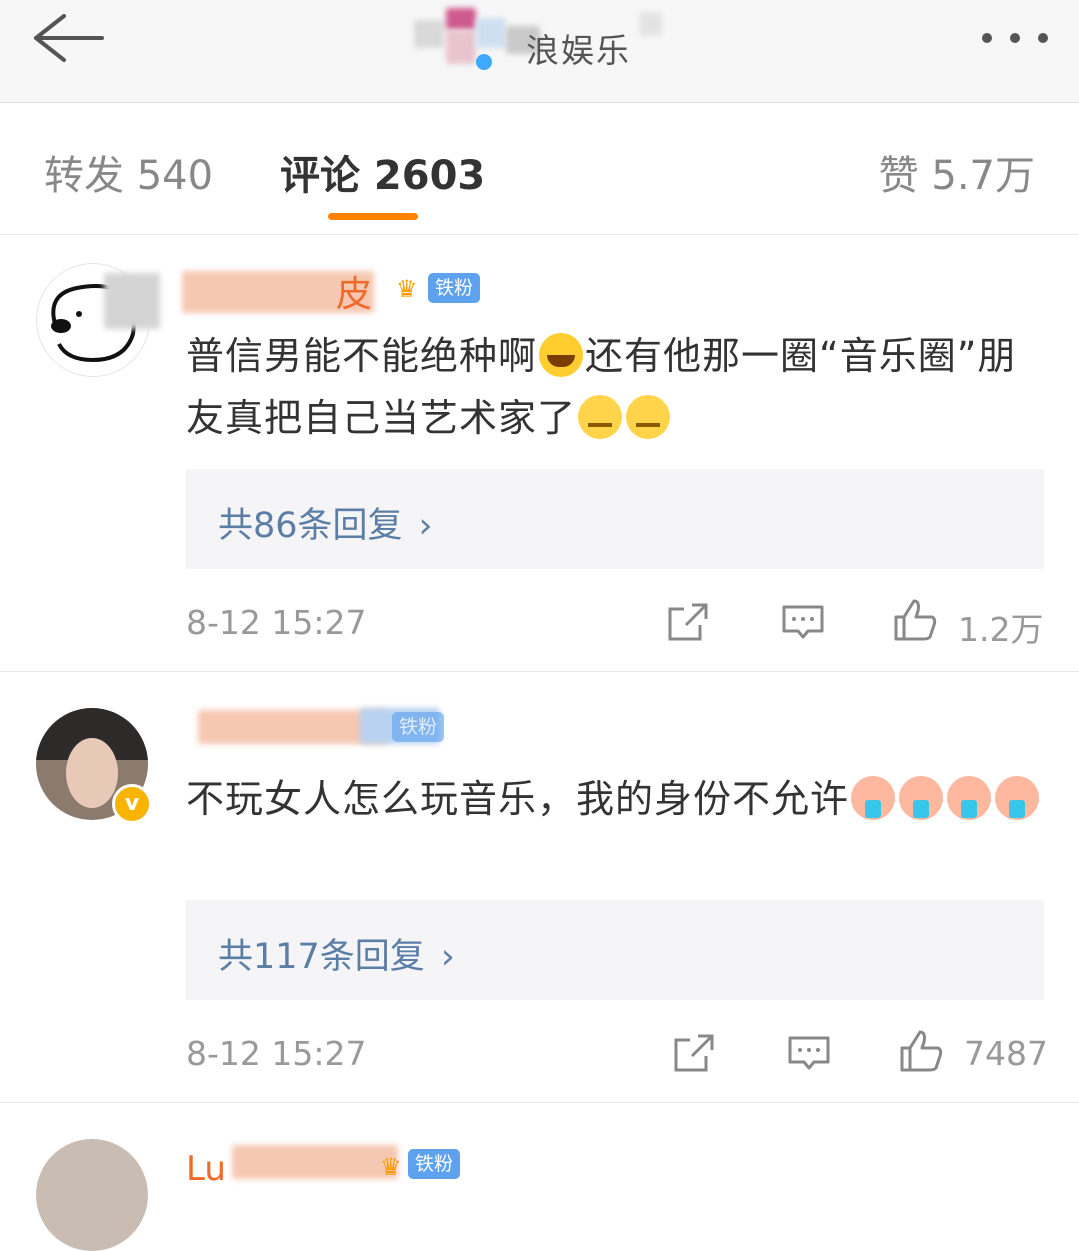 The image size is (1079, 1251). Describe the element at coordinates (1006, 1053) in the screenshot. I see `like-count: 7487` at that location.